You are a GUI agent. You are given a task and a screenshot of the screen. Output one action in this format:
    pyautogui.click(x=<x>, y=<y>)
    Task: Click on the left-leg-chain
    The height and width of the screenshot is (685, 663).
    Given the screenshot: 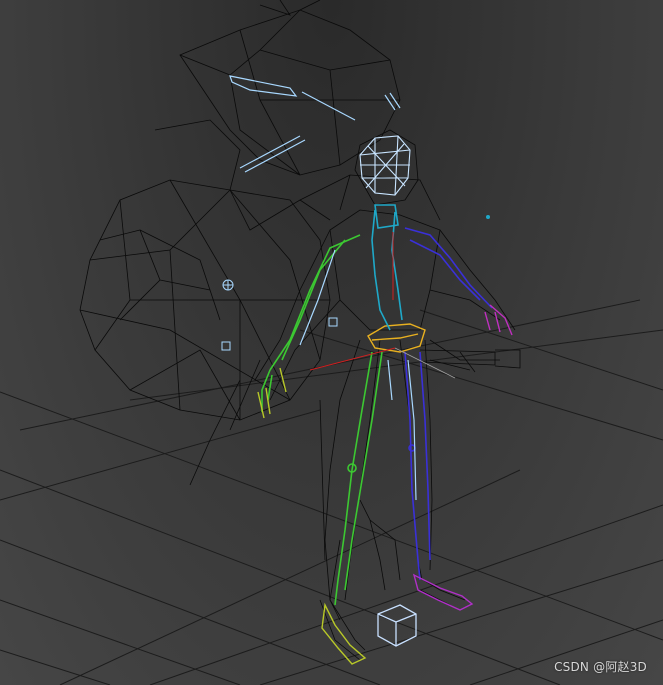 What is the action you would take?
    pyautogui.click(x=358, y=478)
    